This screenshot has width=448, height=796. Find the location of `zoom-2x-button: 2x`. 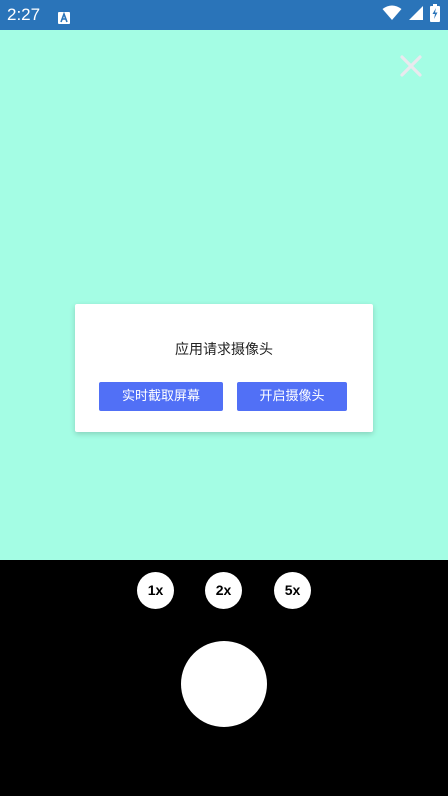

zoom-2x-button: 2x is located at coordinates (223, 590).